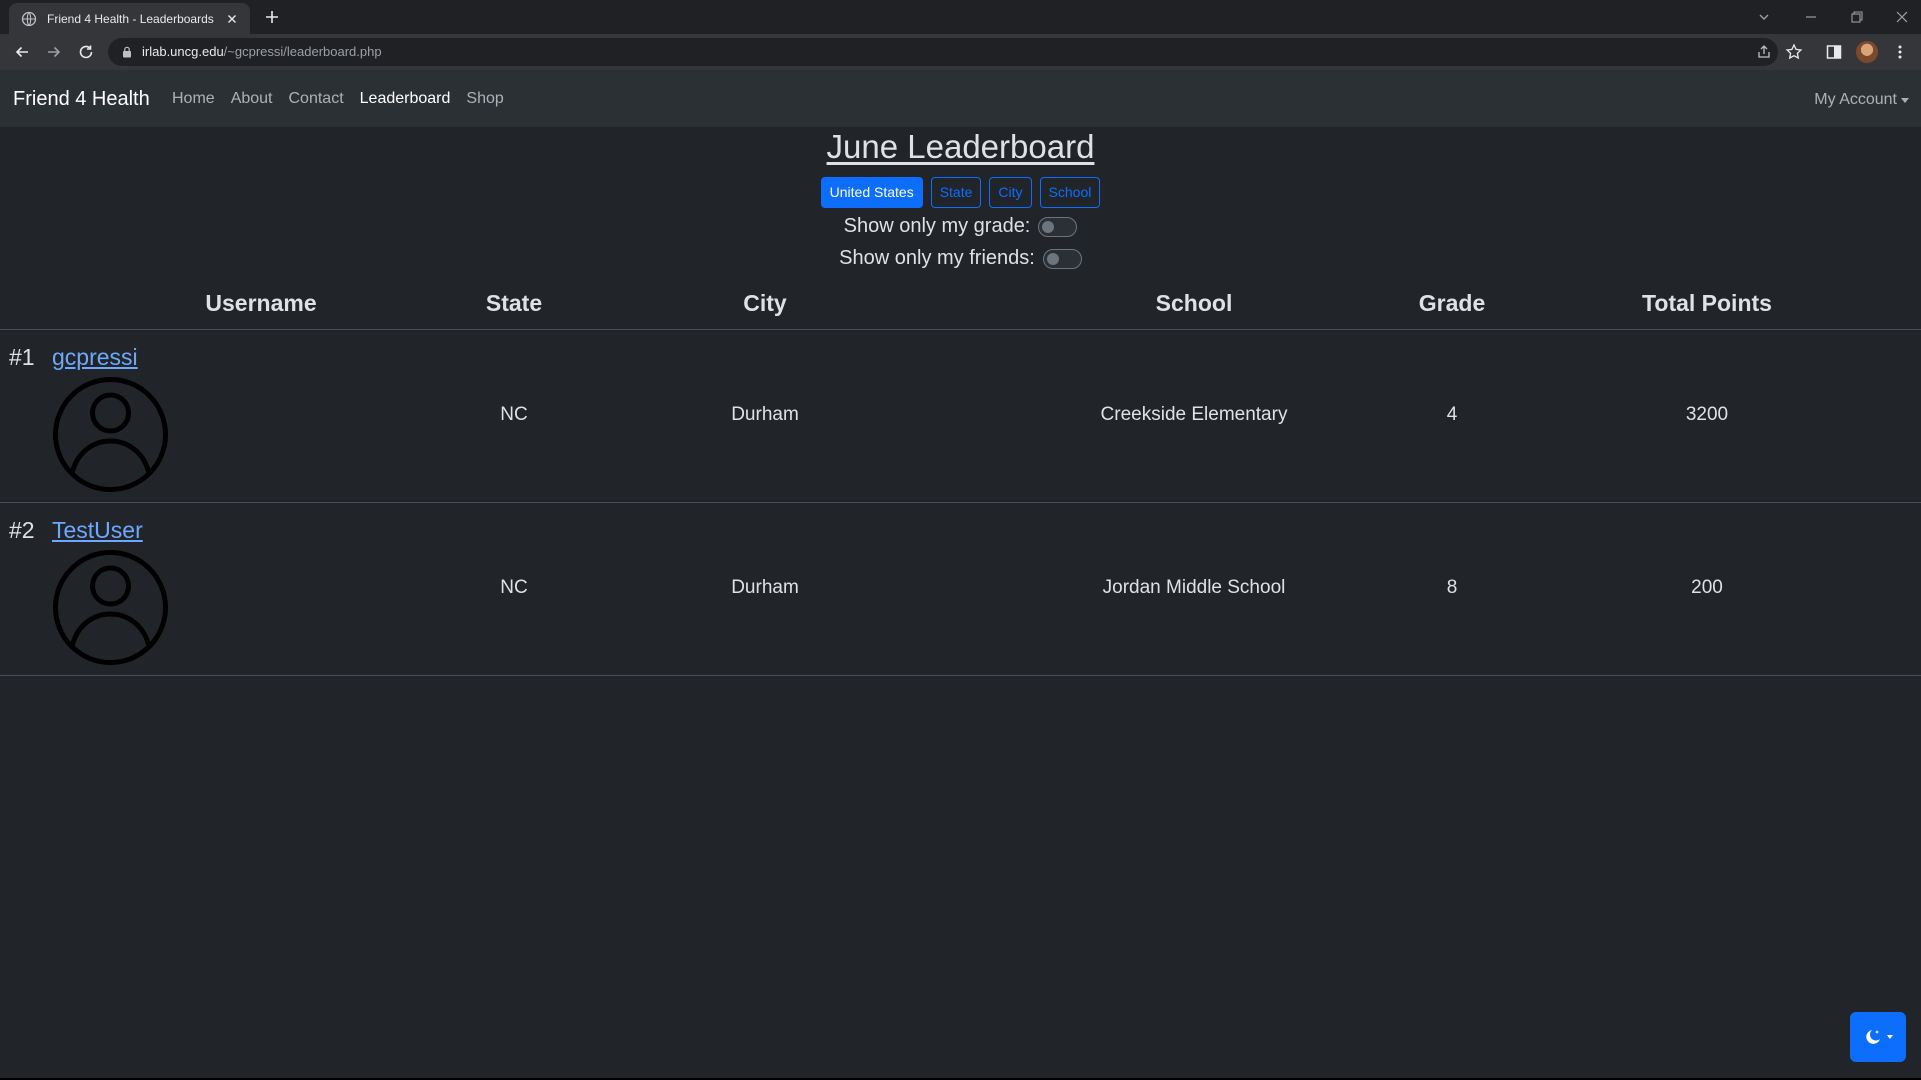  Describe the element at coordinates (252, 99) in the screenshot. I see `nav-link-about: About` at that location.